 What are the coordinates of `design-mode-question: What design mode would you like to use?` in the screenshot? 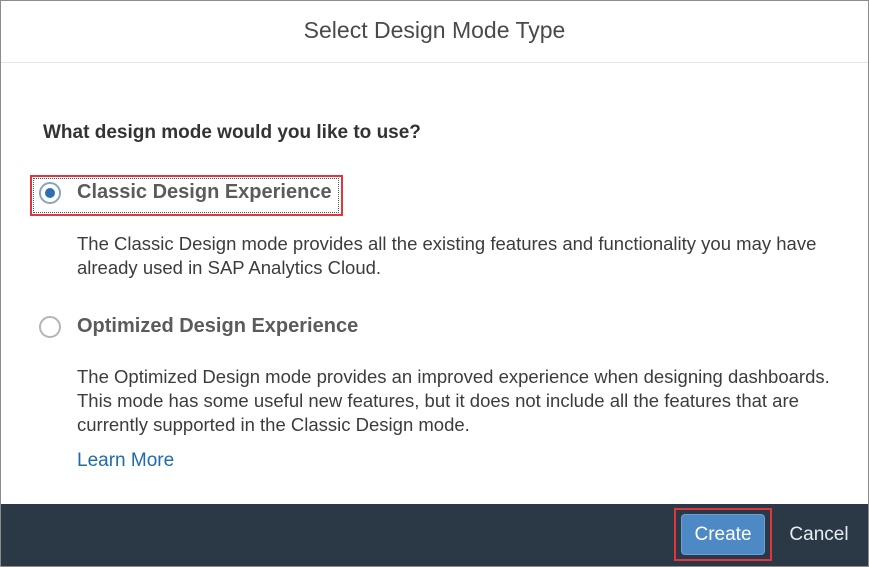 It's located at (232, 132).